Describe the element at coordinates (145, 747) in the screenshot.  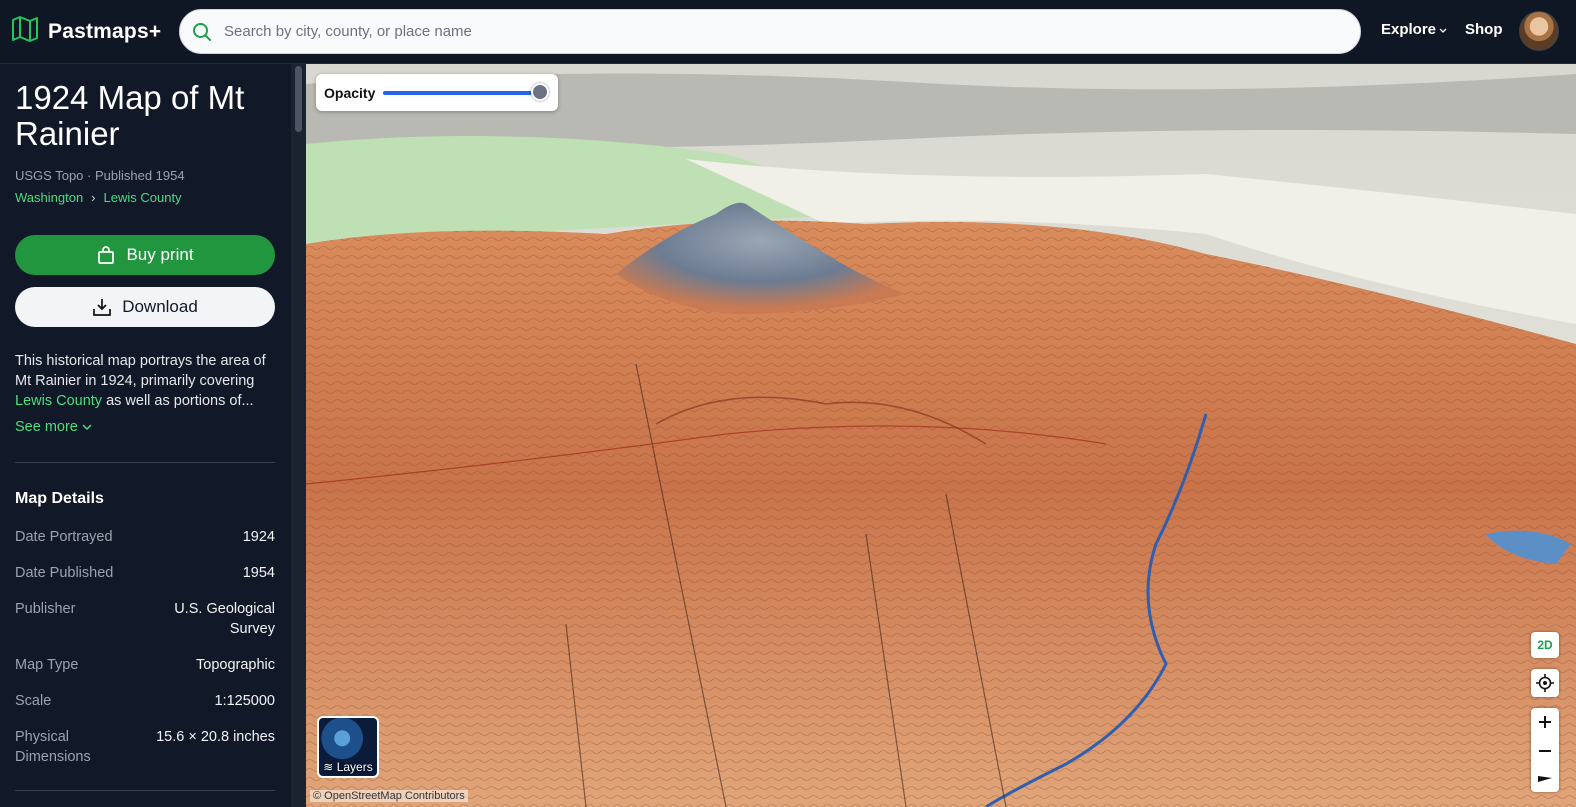
I see `detail-row: Physical Dimensions 15.6 × 20.8 inches` at that location.